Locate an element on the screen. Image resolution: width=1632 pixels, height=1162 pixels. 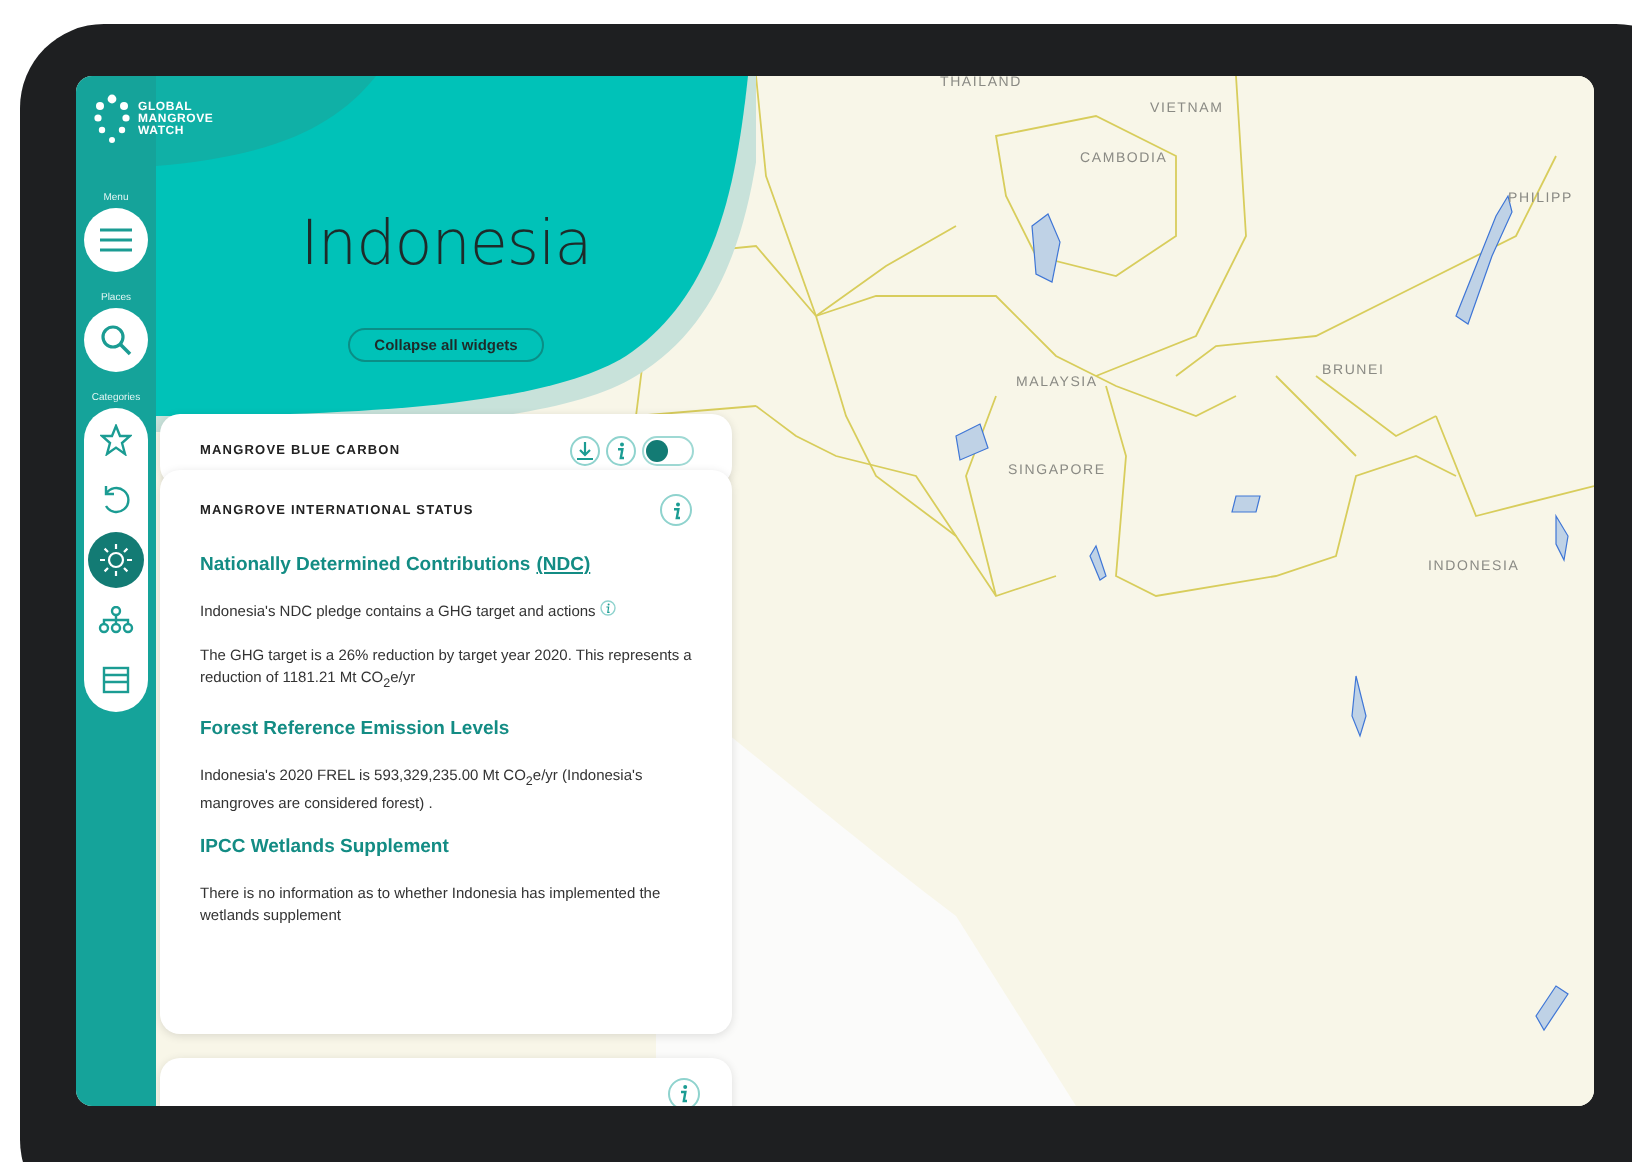
menu-button is located at coordinates (116, 240).